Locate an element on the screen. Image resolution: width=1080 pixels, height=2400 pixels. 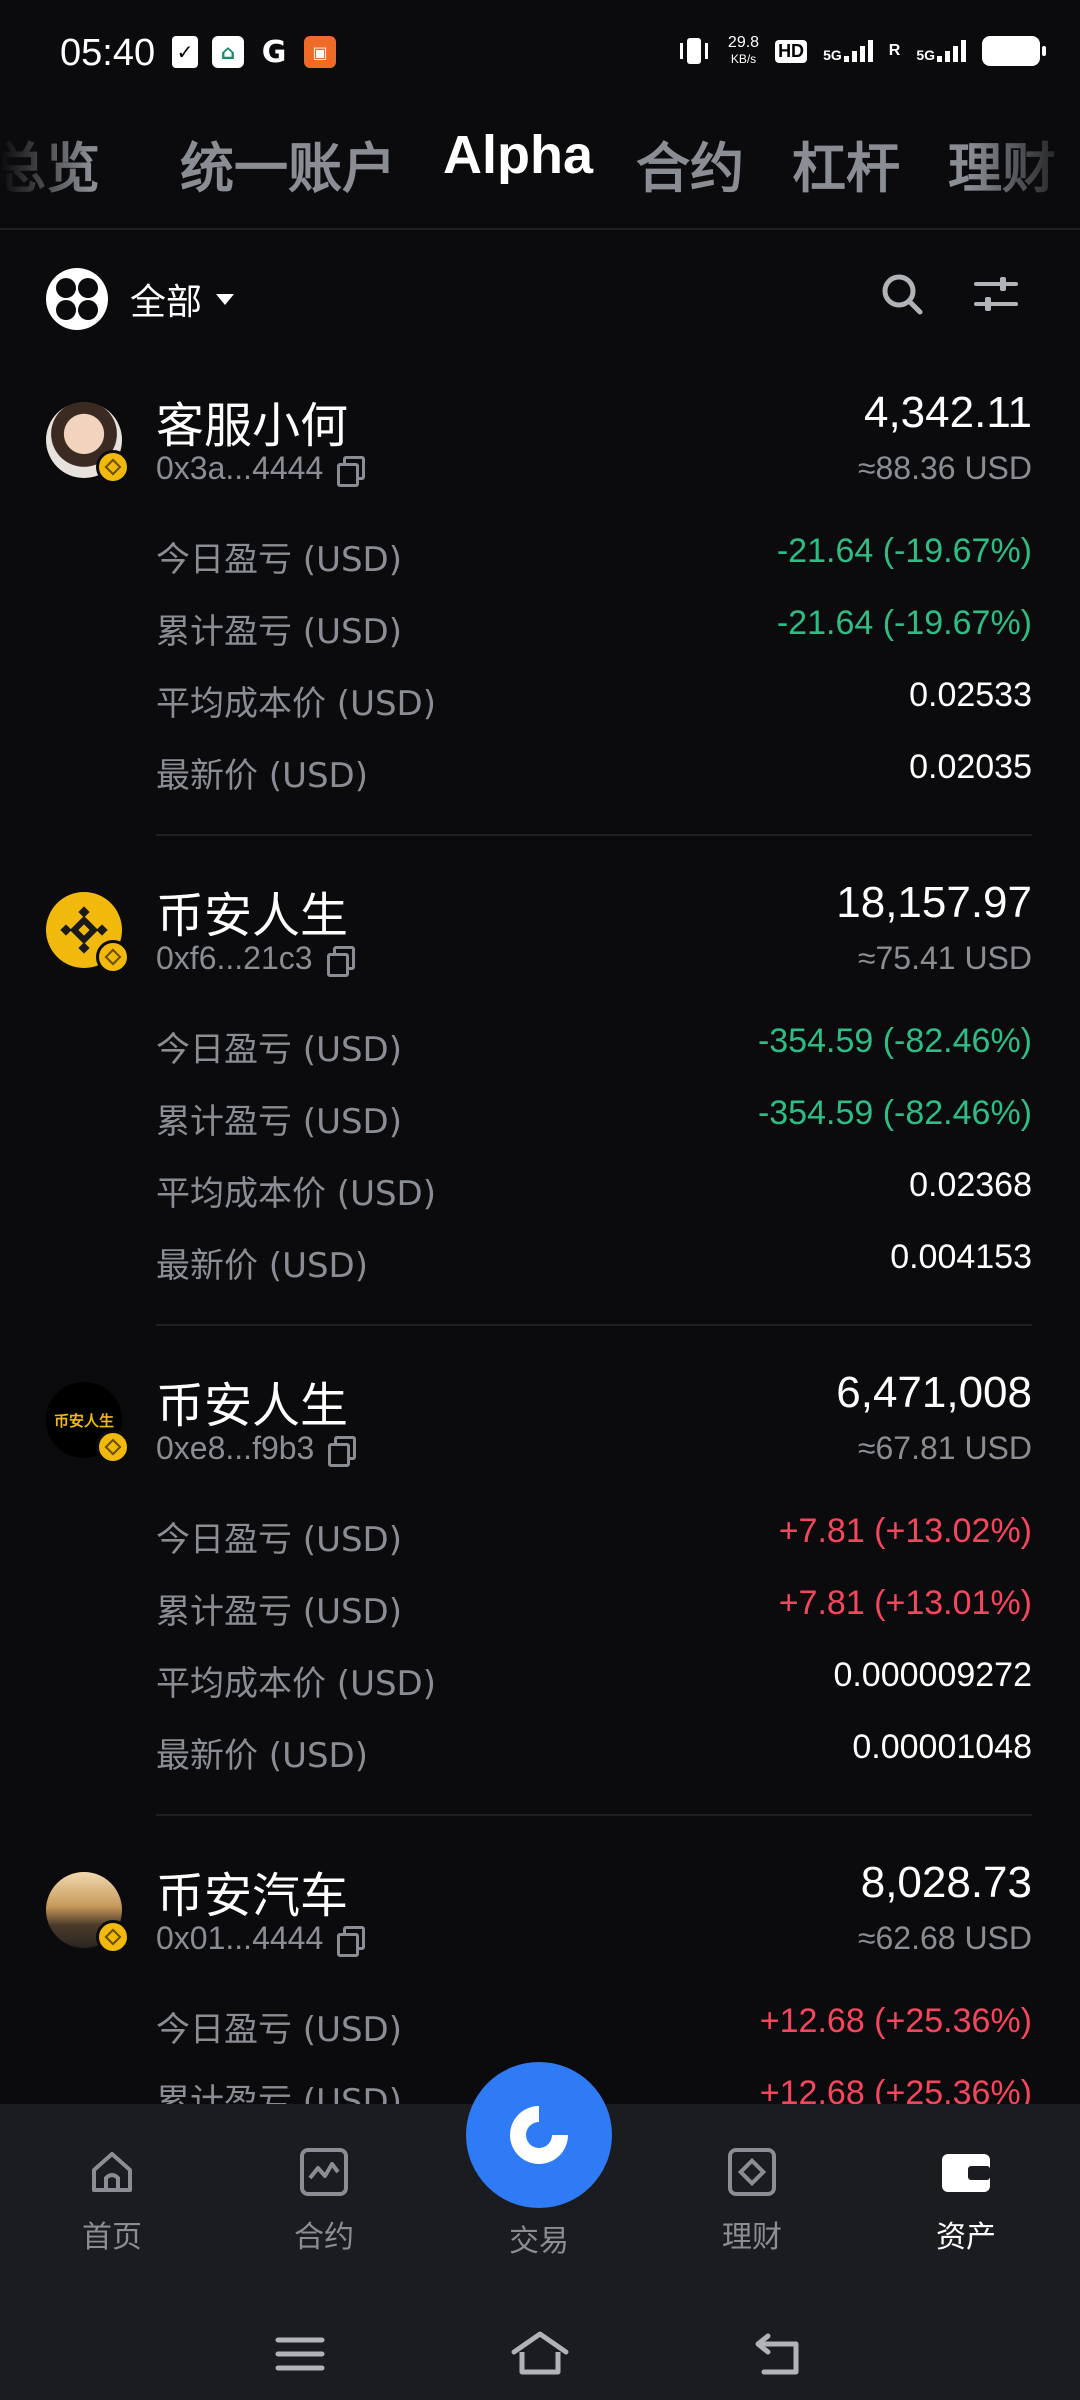
signal-2: 5G is located at coordinates (941, 51).